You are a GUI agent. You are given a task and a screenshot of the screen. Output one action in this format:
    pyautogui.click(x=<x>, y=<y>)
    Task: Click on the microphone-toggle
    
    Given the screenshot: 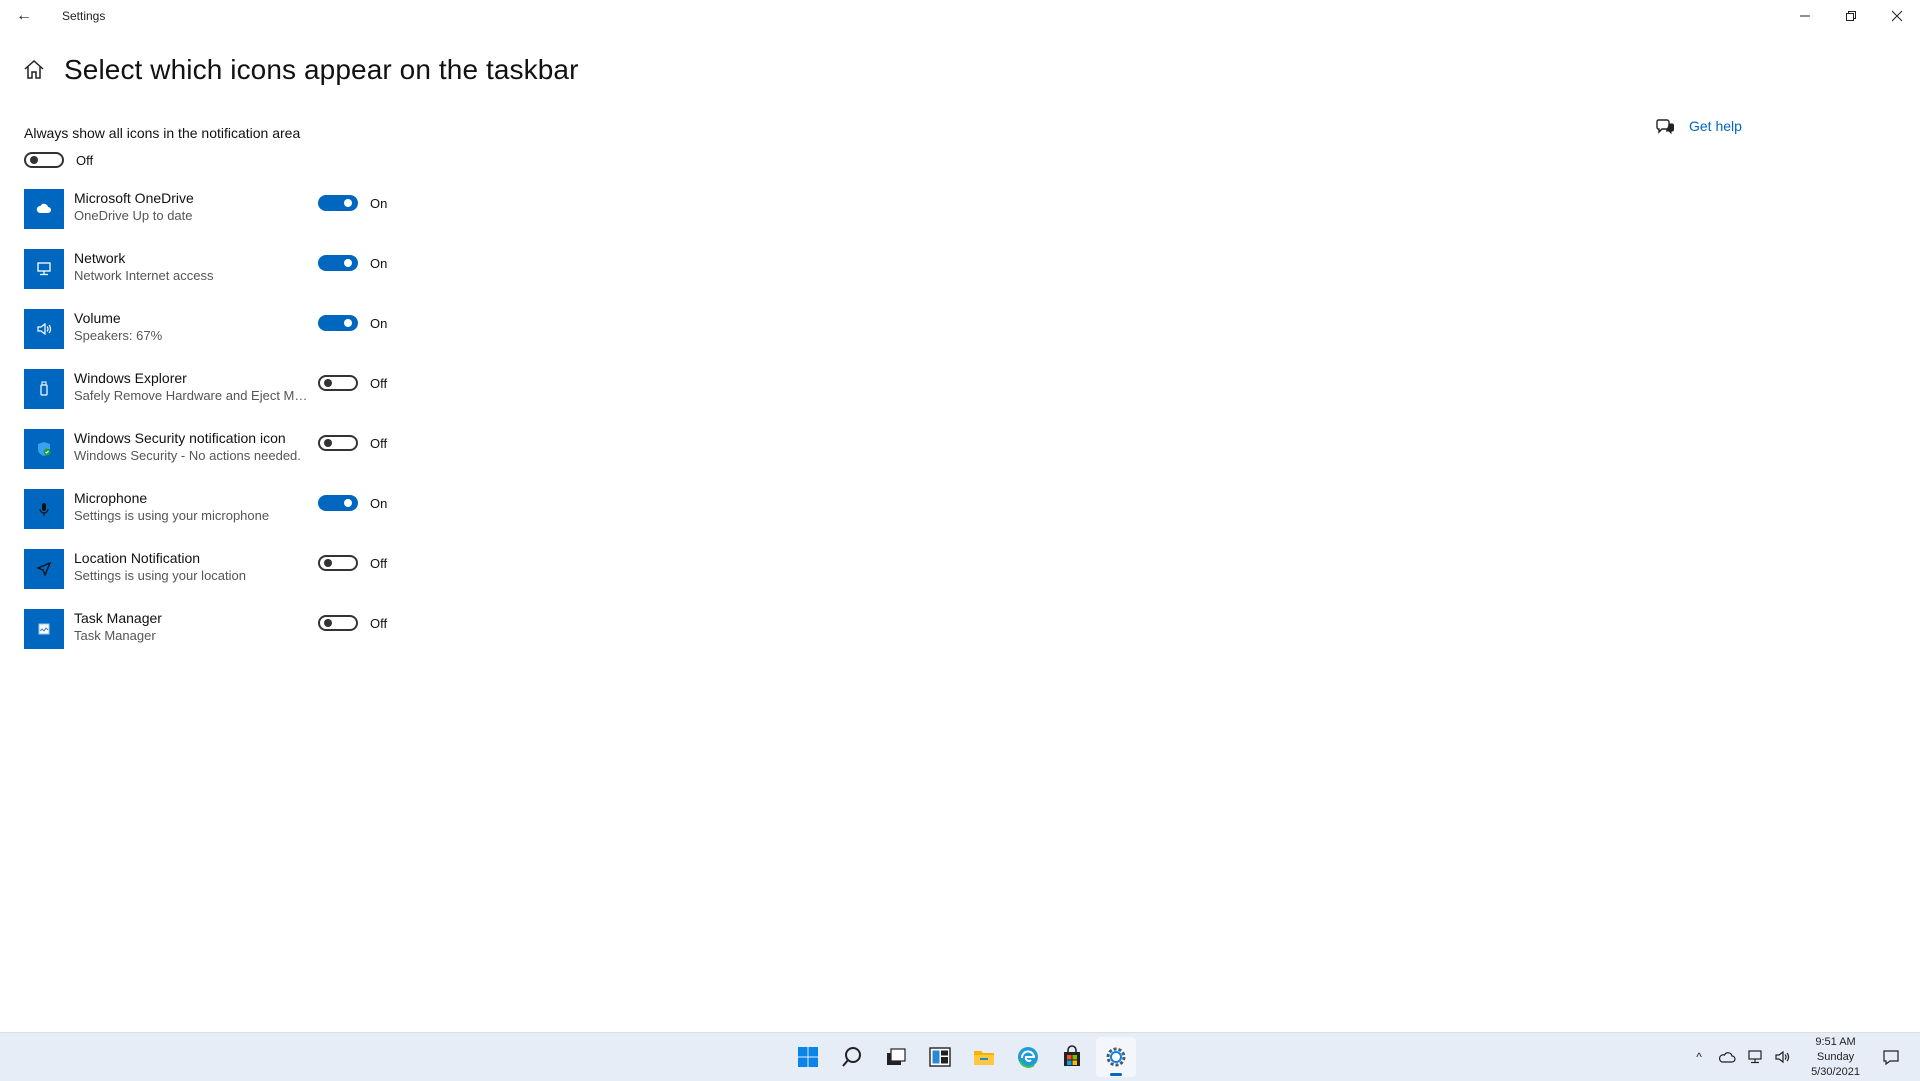 What is the action you would take?
    pyautogui.click(x=338, y=503)
    